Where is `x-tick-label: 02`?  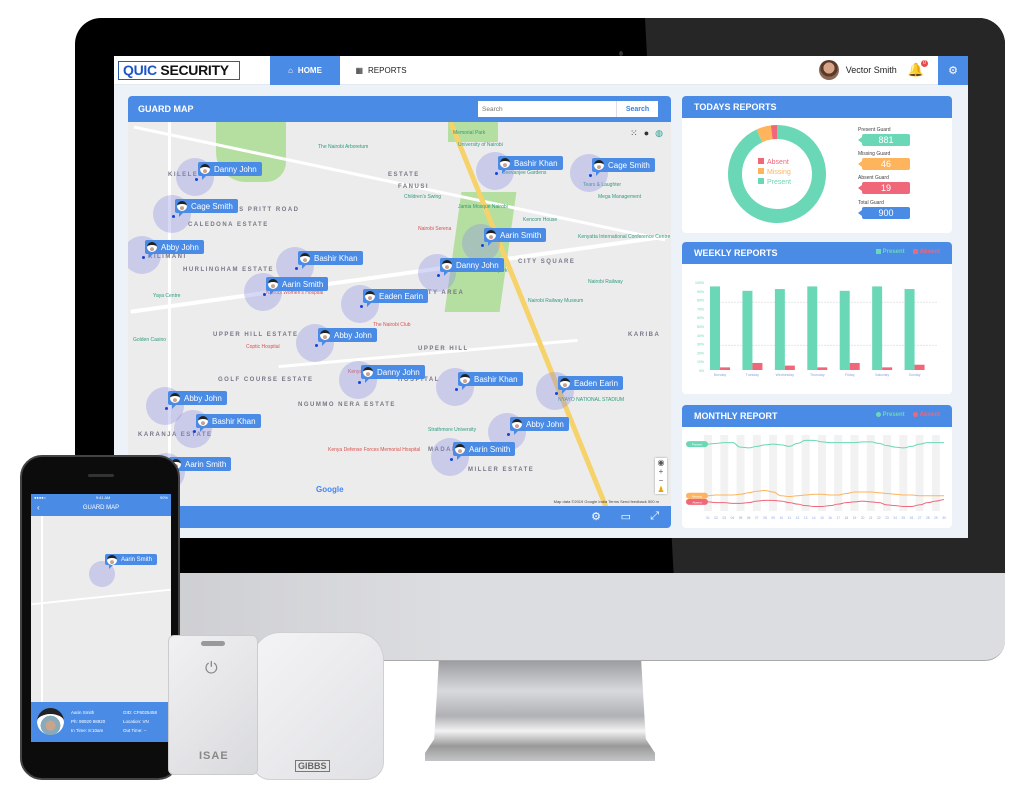
x-tick-label: 02 is located at coordinates (716, 518).